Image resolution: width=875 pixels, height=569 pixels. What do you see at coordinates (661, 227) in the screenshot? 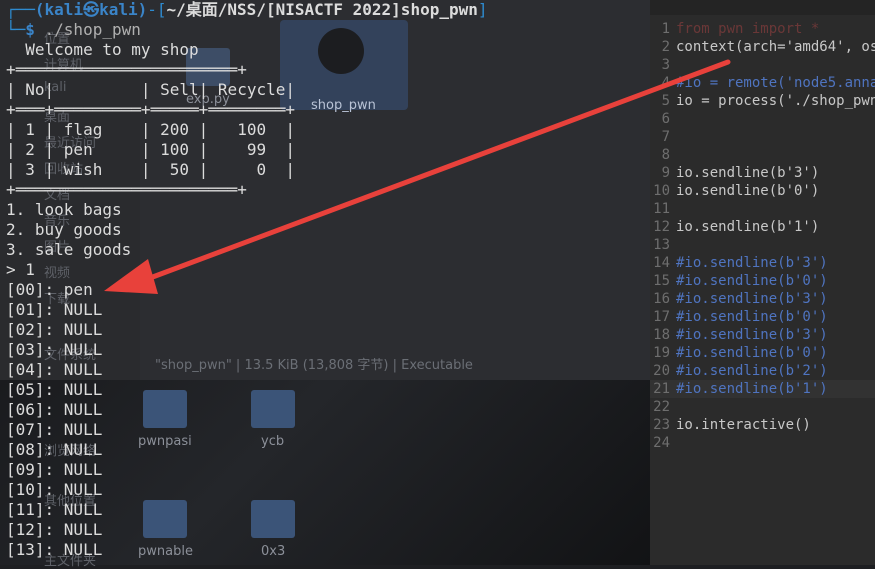
I see `line-number: 12` at bounding box center [661, 227].